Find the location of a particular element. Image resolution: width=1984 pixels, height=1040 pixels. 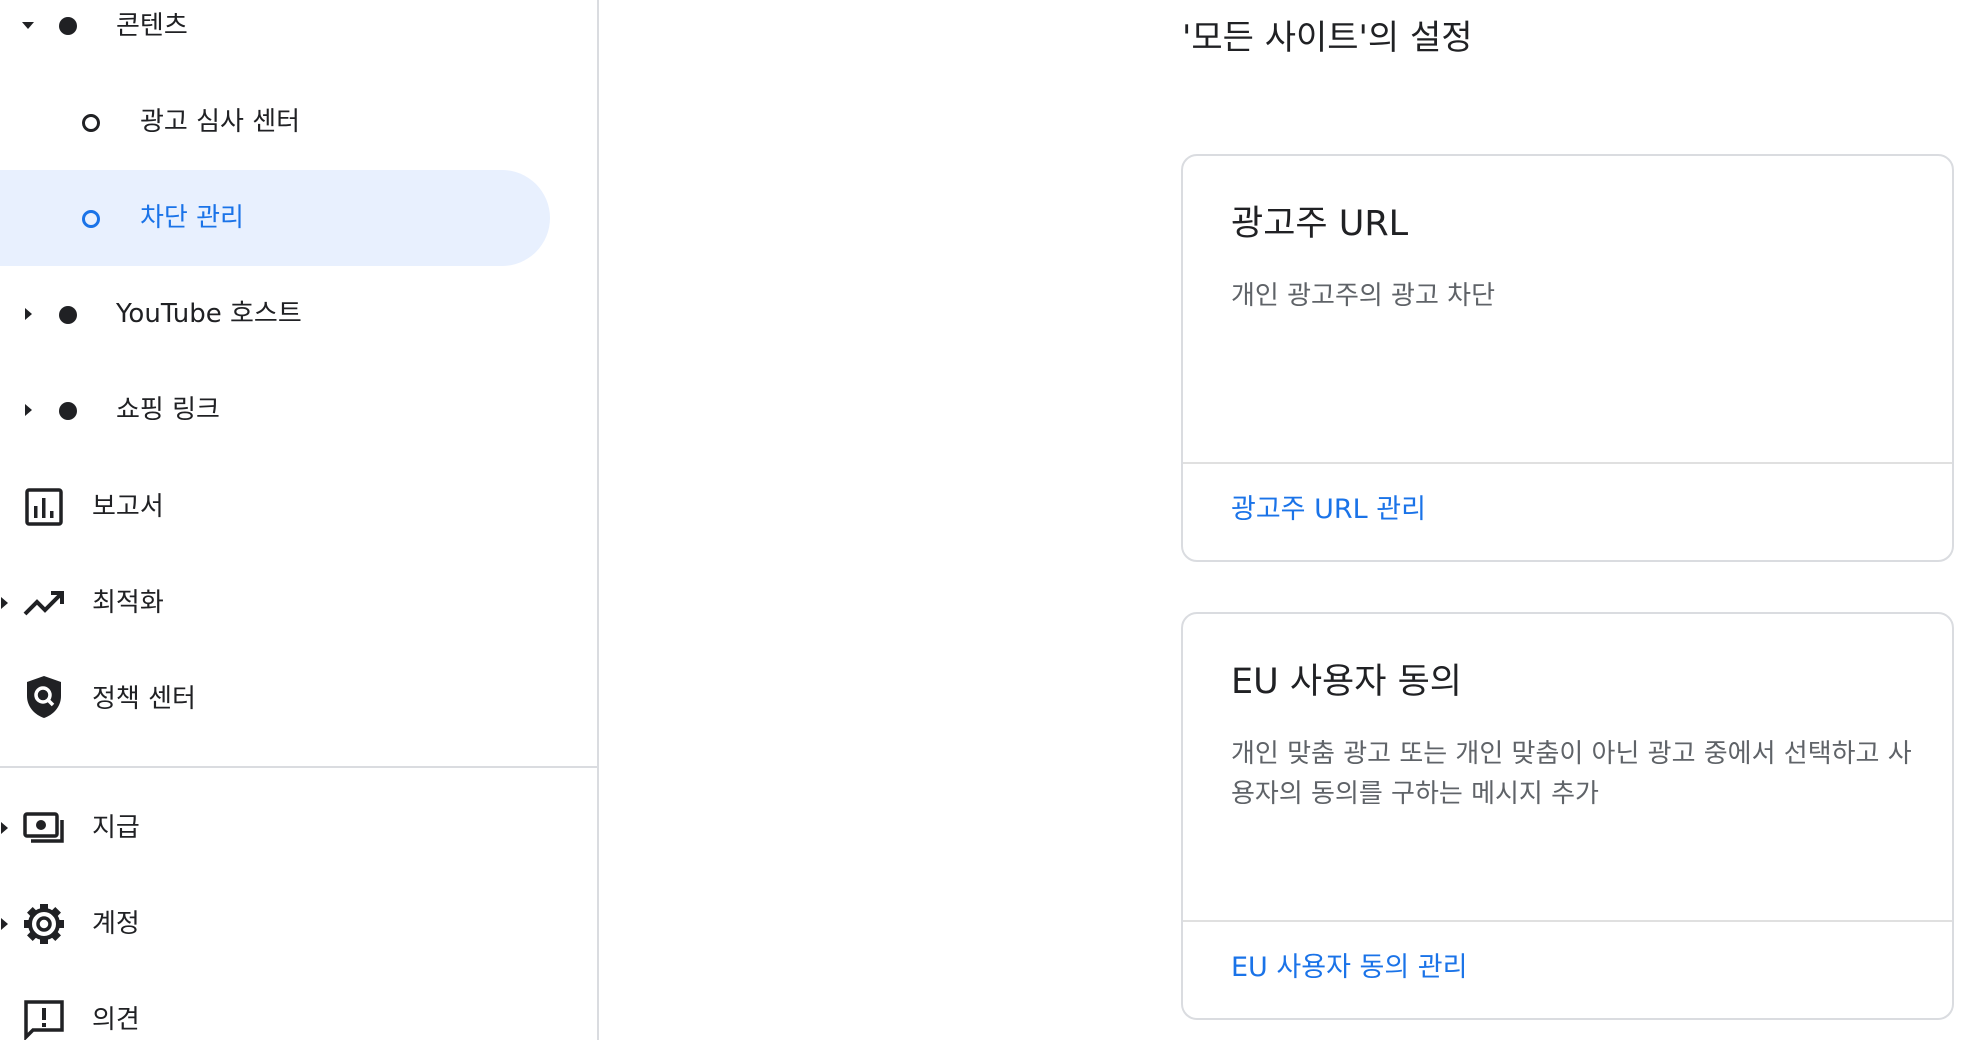

sidebar-item-youtube-host: YouTube 호스트 is located at coordinates (275, 314).